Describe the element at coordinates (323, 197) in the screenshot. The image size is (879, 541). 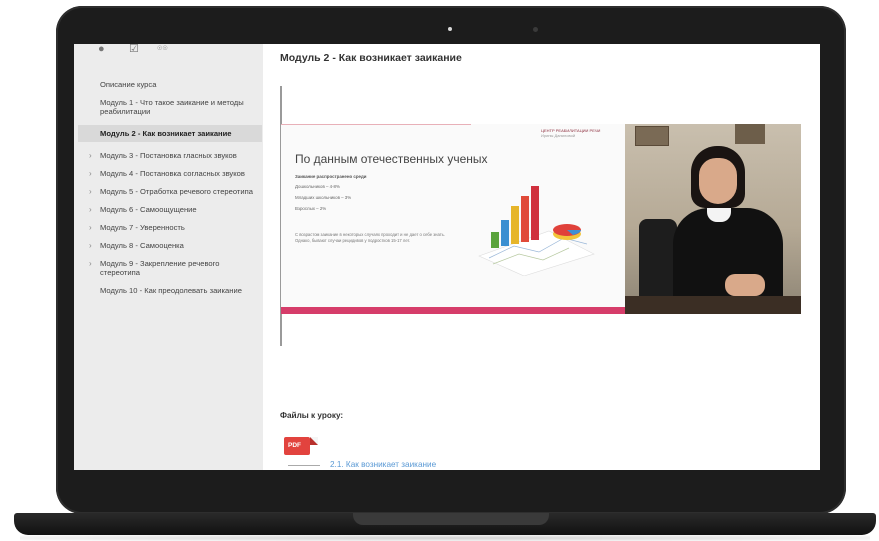
I see `slide-stat: Младших школьников – 3%` at that location.